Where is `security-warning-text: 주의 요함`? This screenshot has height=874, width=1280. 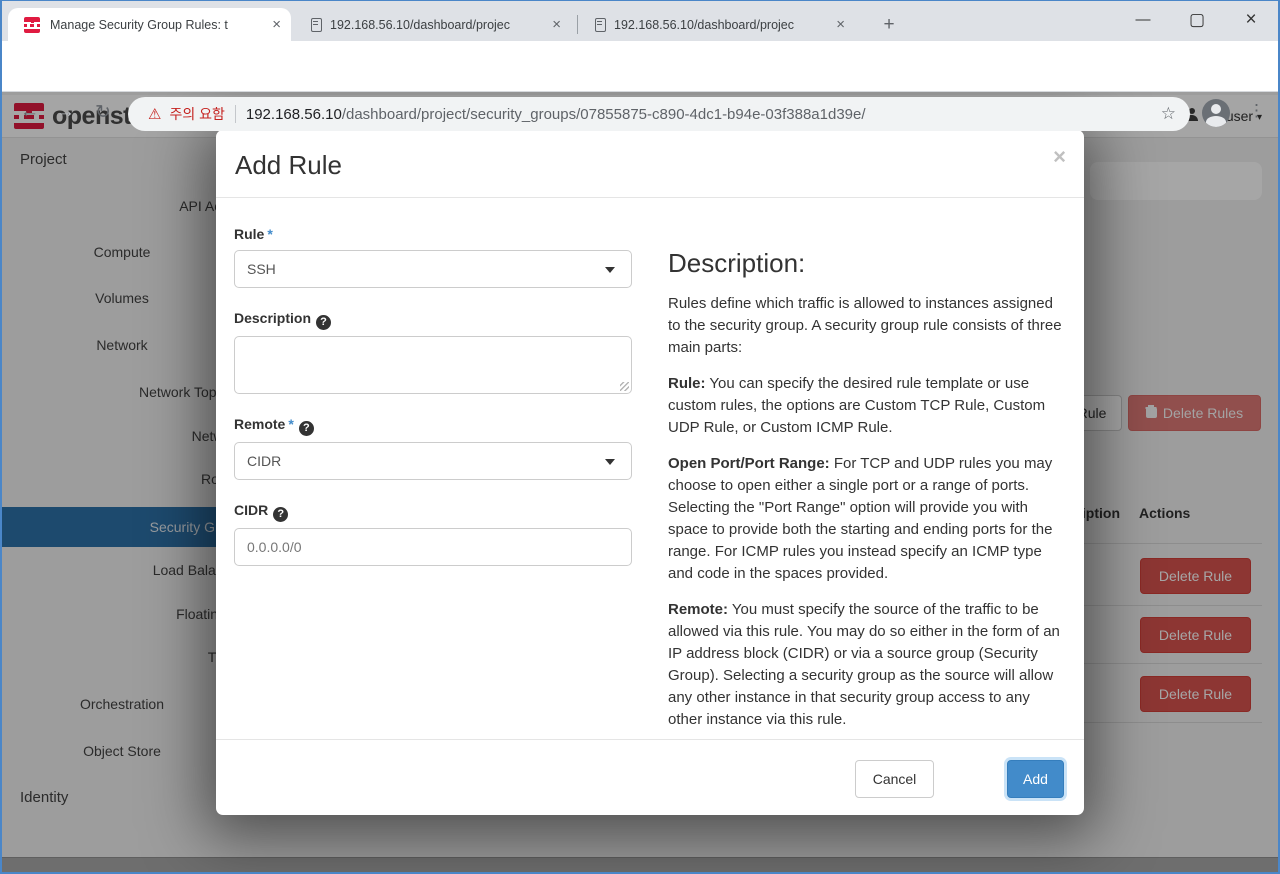
security-warning-text: 주의 요함 is located at coordinates (196, 114).